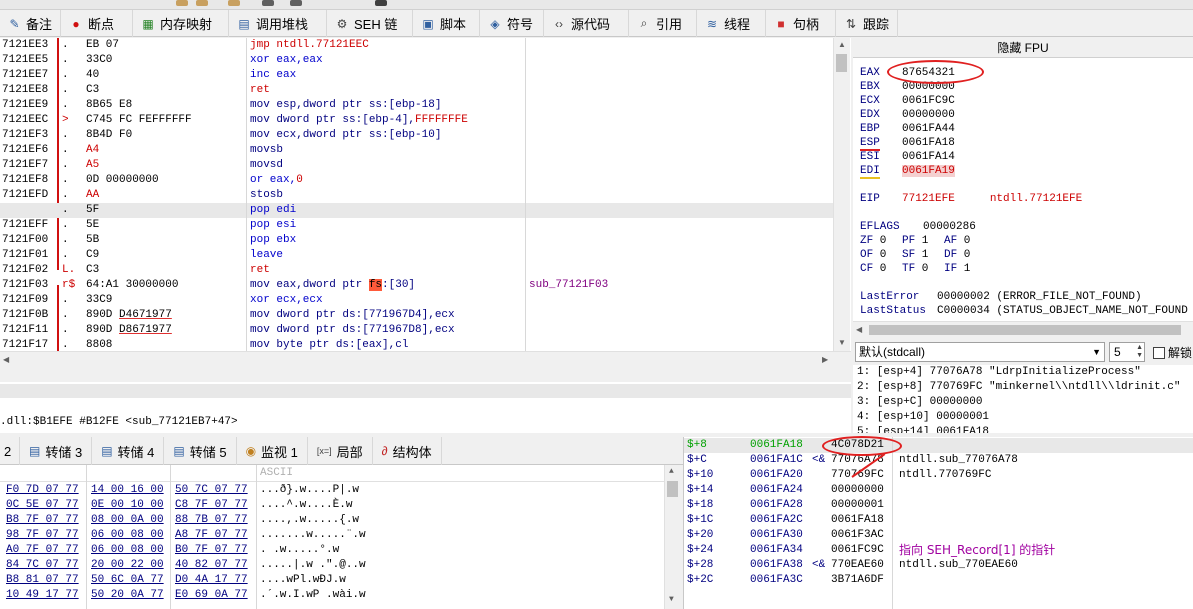 This screenshot has width=1193, height=609. I want to click on tab-dump-5: ▤ 转储 5, so click(200, 451).